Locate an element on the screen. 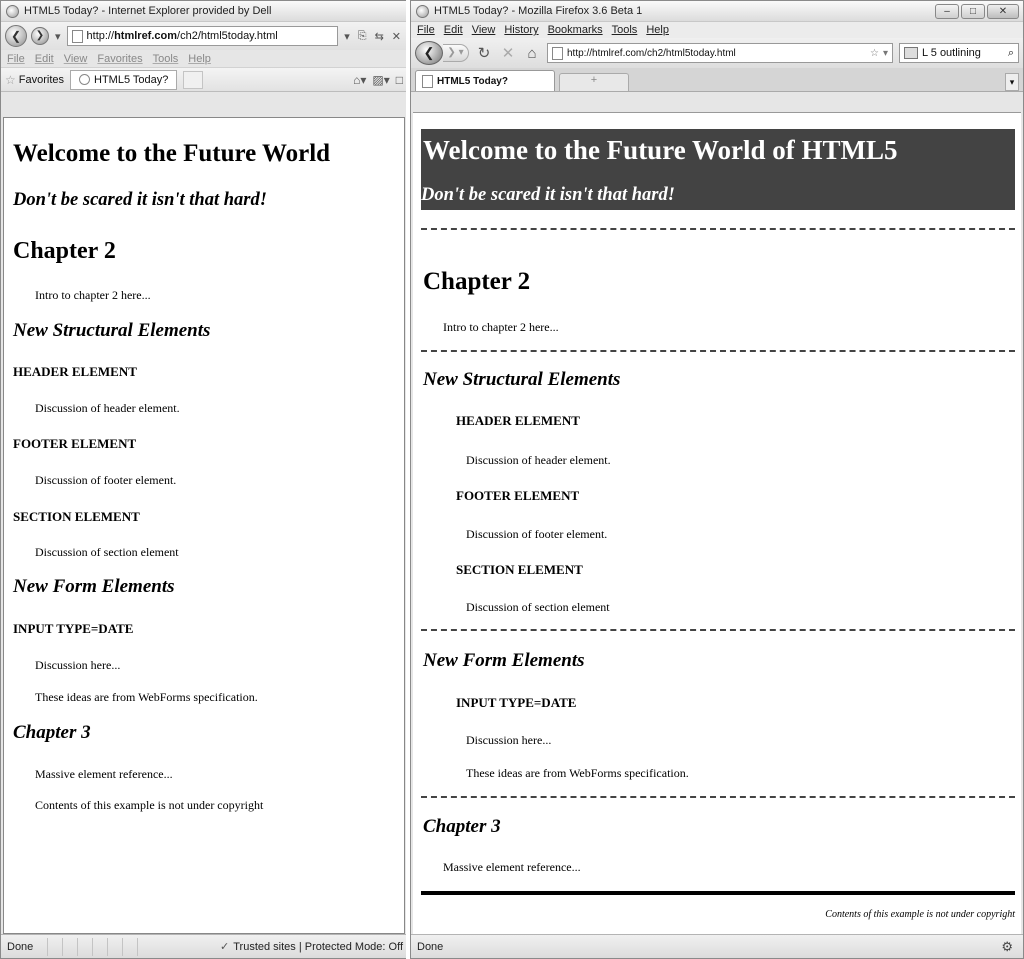  ie-menu-favorites: Favorites is located at coordinates (119, 59).